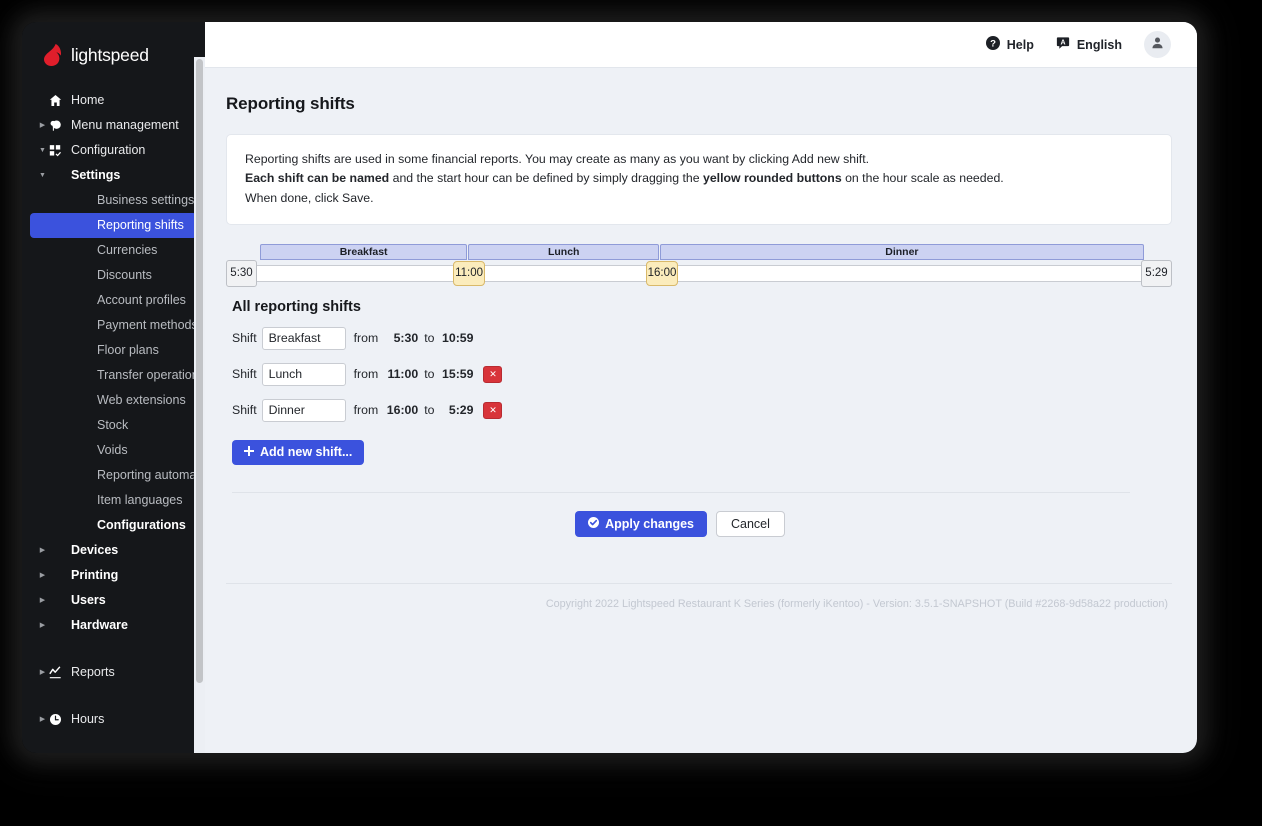 The height and width of the screenshot is (826, 1262). What do you see at coordinates (469, 273) in the screenshot?
I see `timeline-handle-1100: 11:00` at bounding box center [469, 273].